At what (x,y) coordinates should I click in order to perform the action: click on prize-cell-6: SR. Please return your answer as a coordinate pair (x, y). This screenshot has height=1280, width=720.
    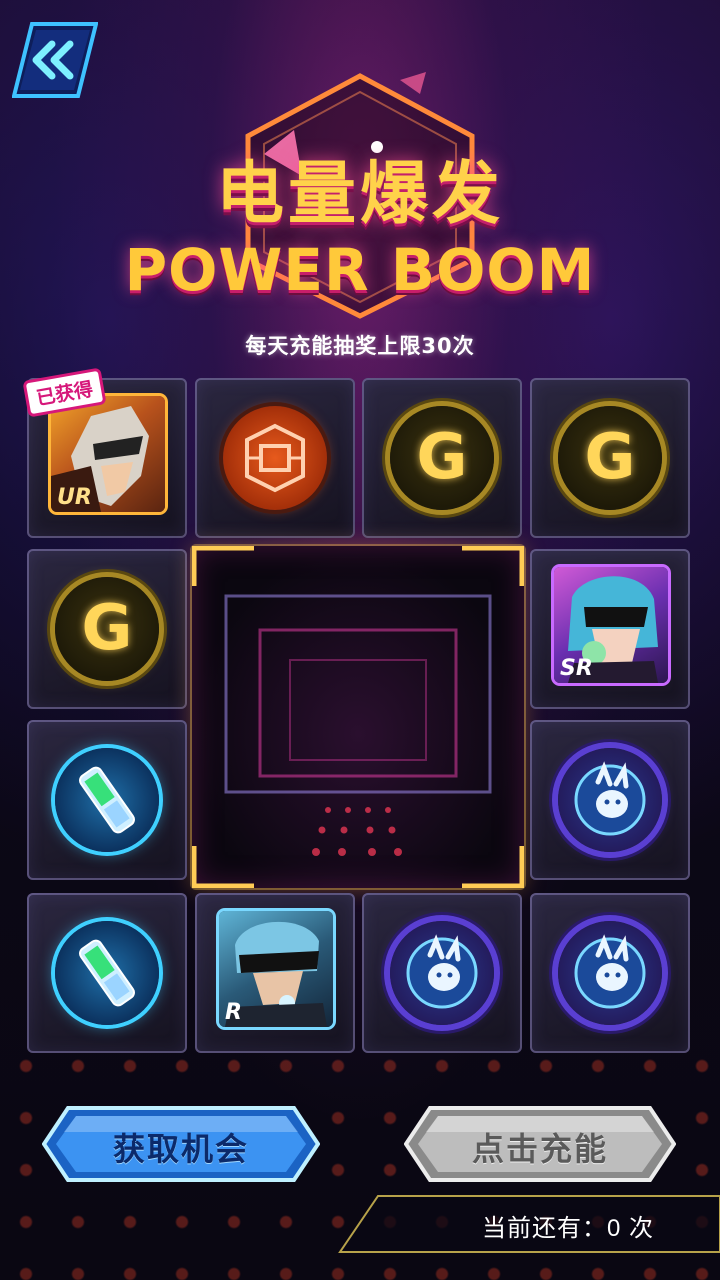
    Looking at the image, I should click on (610, 629).